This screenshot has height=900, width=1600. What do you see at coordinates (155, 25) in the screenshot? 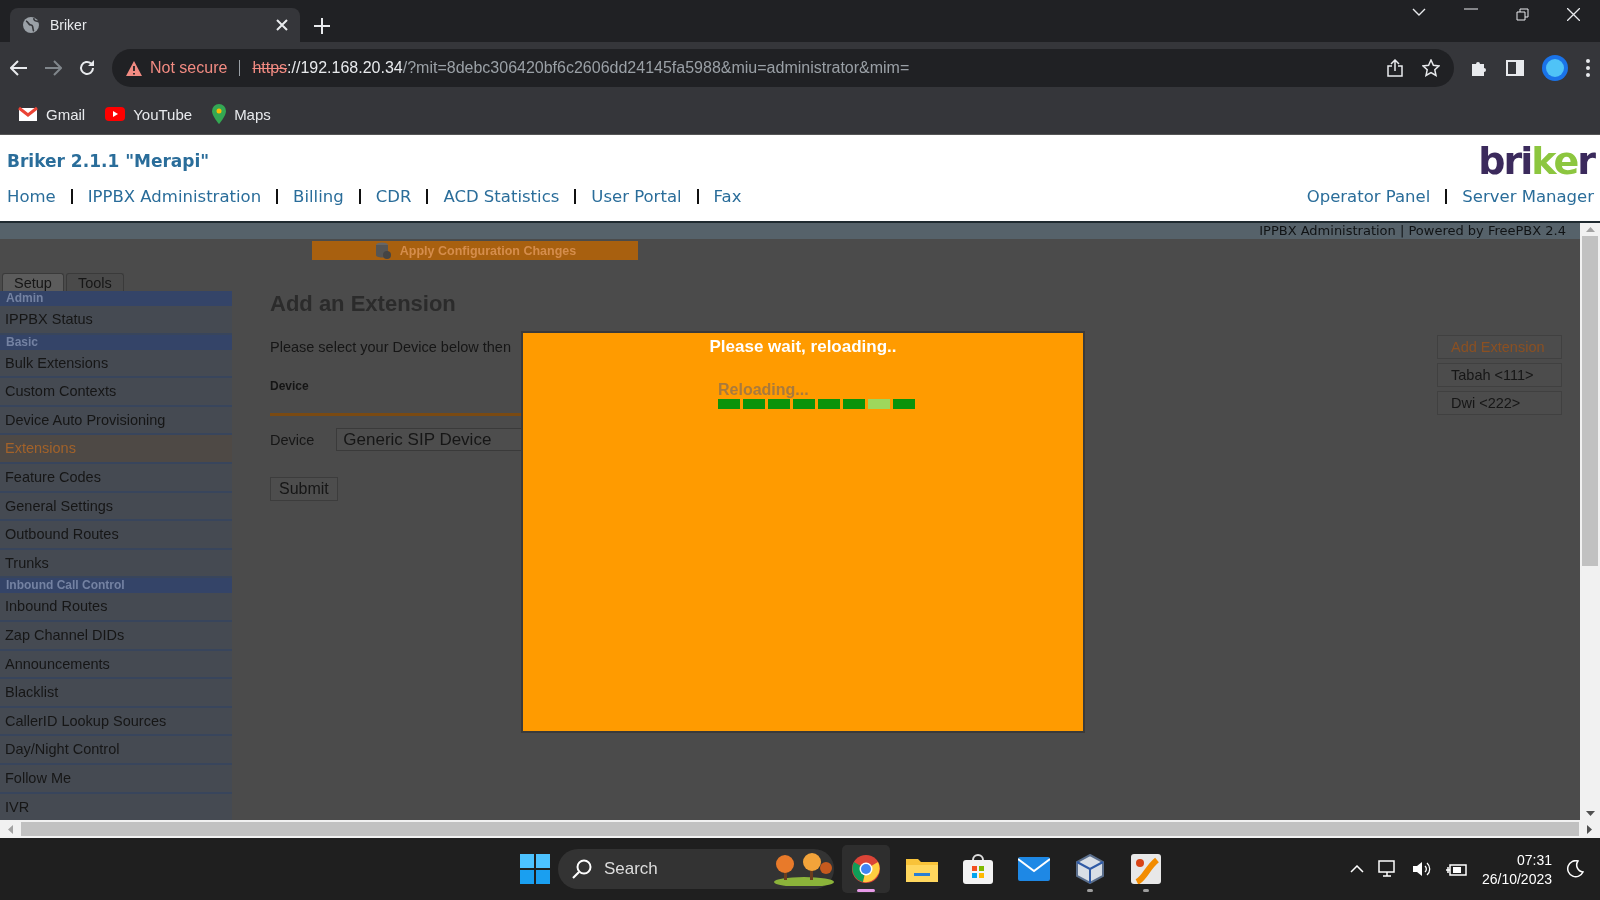
I see `browser-tab: Briker` at bounding box center [155, 25].